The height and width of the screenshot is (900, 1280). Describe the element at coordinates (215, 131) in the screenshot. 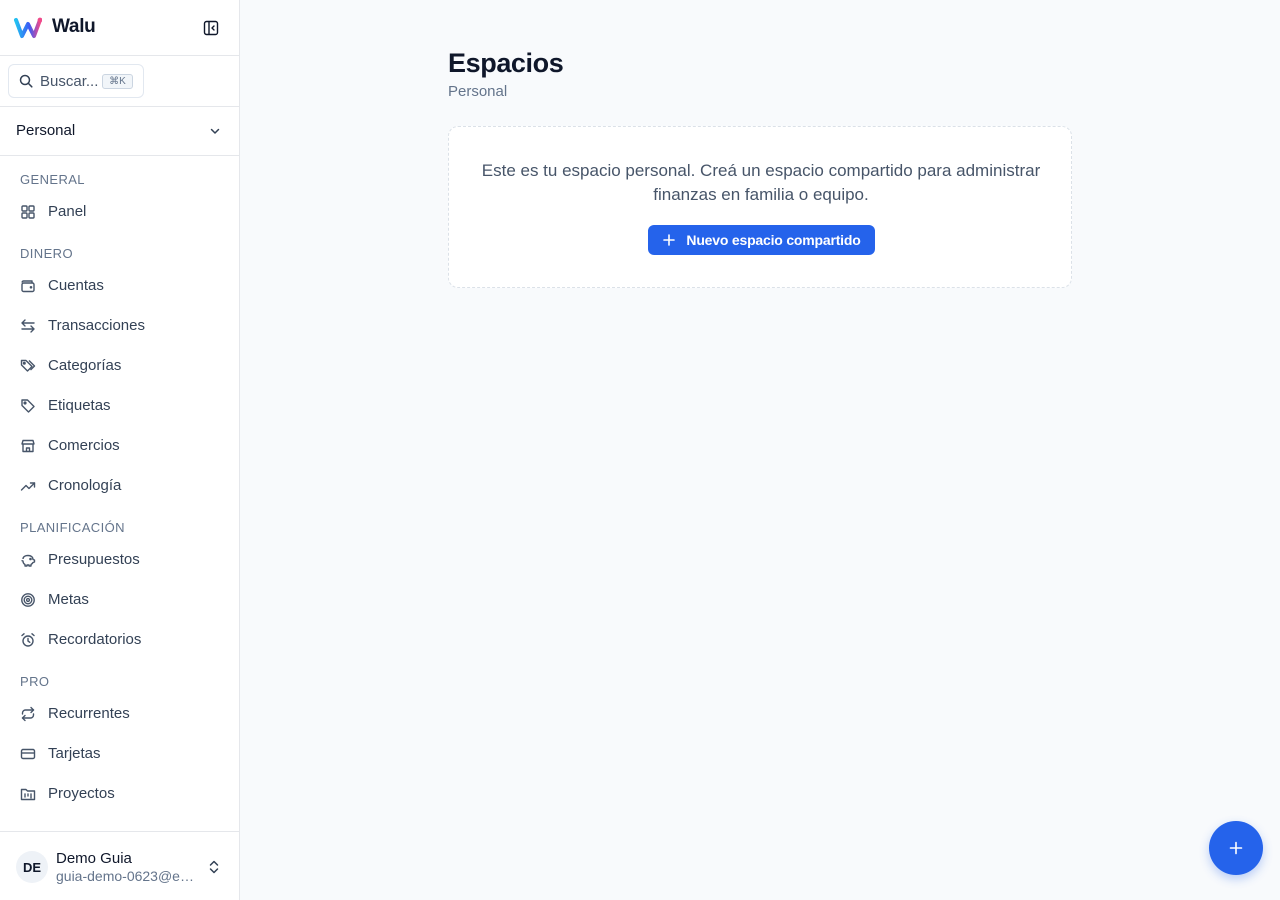

I see `chevron-down-icon` at that location.